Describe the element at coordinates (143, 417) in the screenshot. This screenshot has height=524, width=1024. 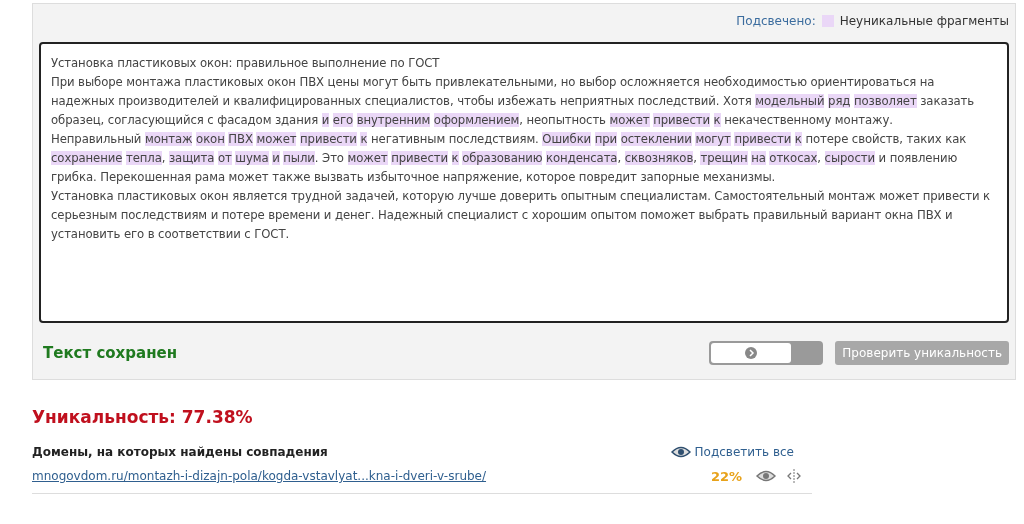
I see `uniqueness-score: Уникальность: 77.38%` at that location.